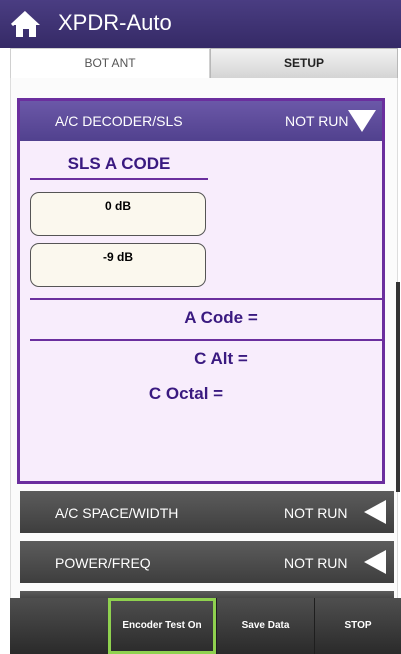  I want to click on tab-bar: BOT ANT SETUP, so click(204, 63).